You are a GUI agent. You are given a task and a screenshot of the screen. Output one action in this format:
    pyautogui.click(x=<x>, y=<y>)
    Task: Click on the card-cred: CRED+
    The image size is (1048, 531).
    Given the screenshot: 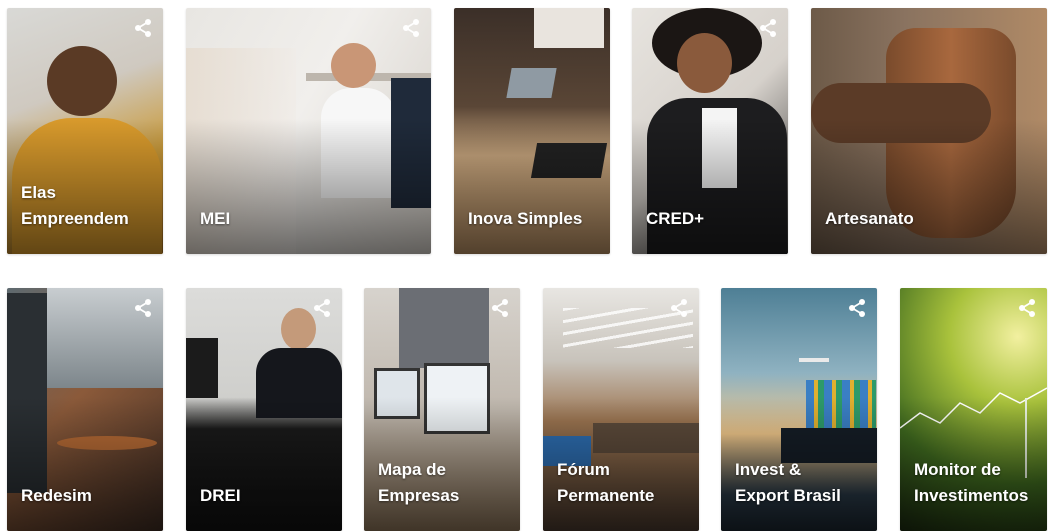 What is the action you would take?
    pyautogui.click(x=710, y=131)
    